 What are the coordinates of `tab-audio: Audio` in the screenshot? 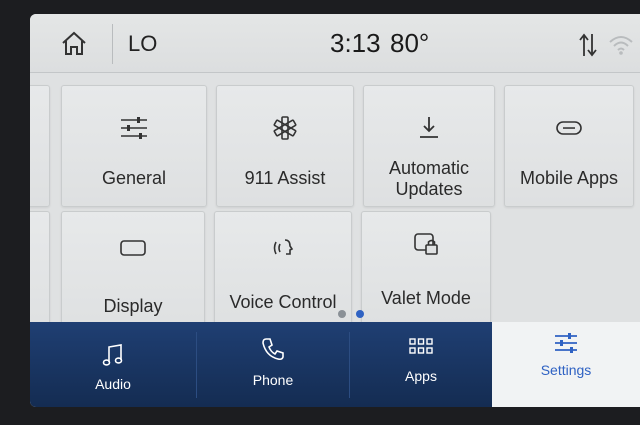 It's located at (113, 364).